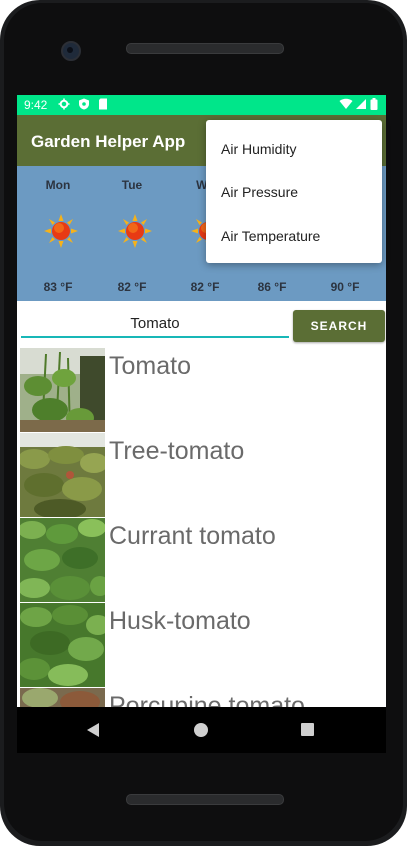 The image size is (407, 846). Describe the element at coordinates (201, 475) in the screenshot. I see `list-item: Tree-tomato` at that location.